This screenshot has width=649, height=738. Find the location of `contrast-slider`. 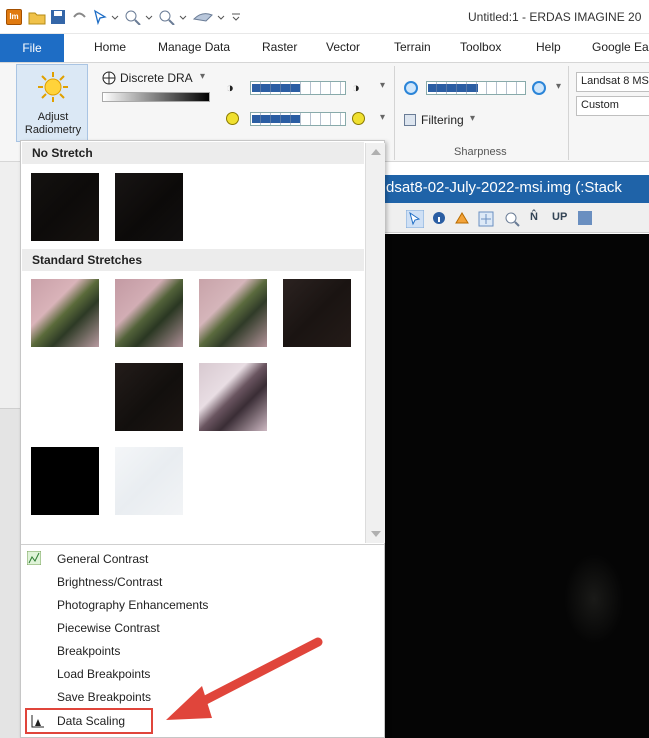

contrast-slider is located at coordinates (298, 88).